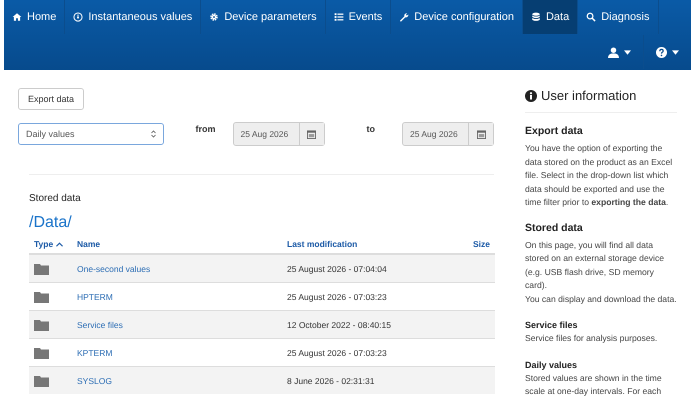 This screenshot has width=695, height=400. What do you see at coordinates (17, 17) in the screenshot?
I see `home-icon` at bounding box center [17, 17].